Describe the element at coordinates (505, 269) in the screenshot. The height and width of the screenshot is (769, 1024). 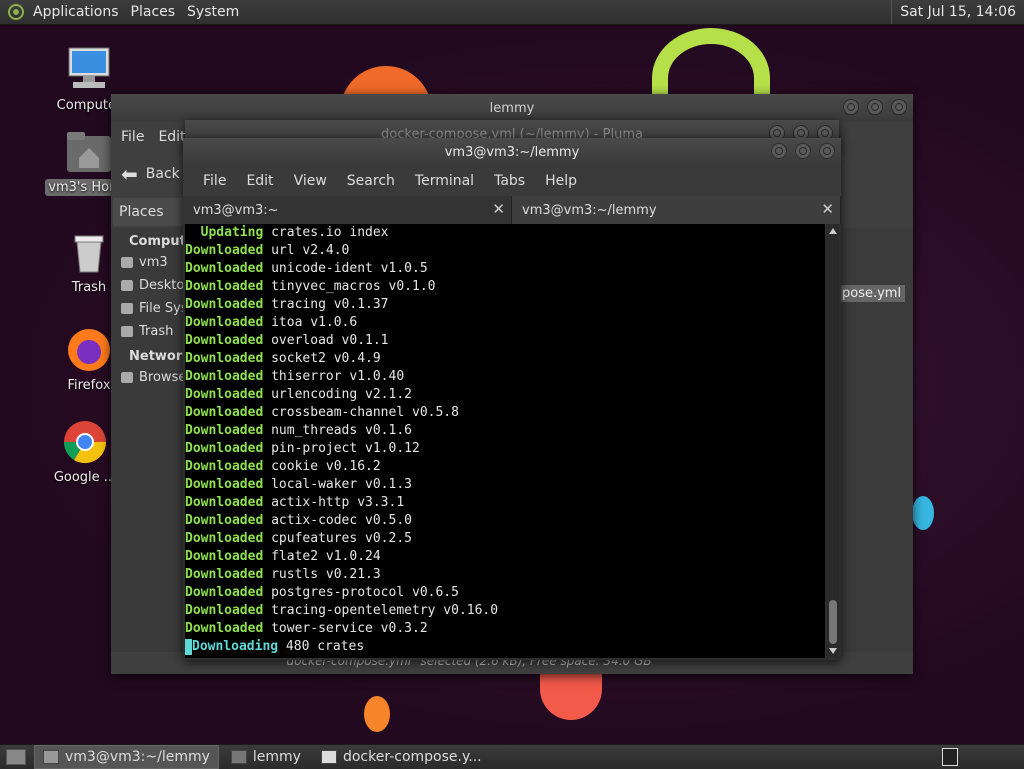
I see `terminal-line: Downloaded unicode-ident v1.0.5` at that location.